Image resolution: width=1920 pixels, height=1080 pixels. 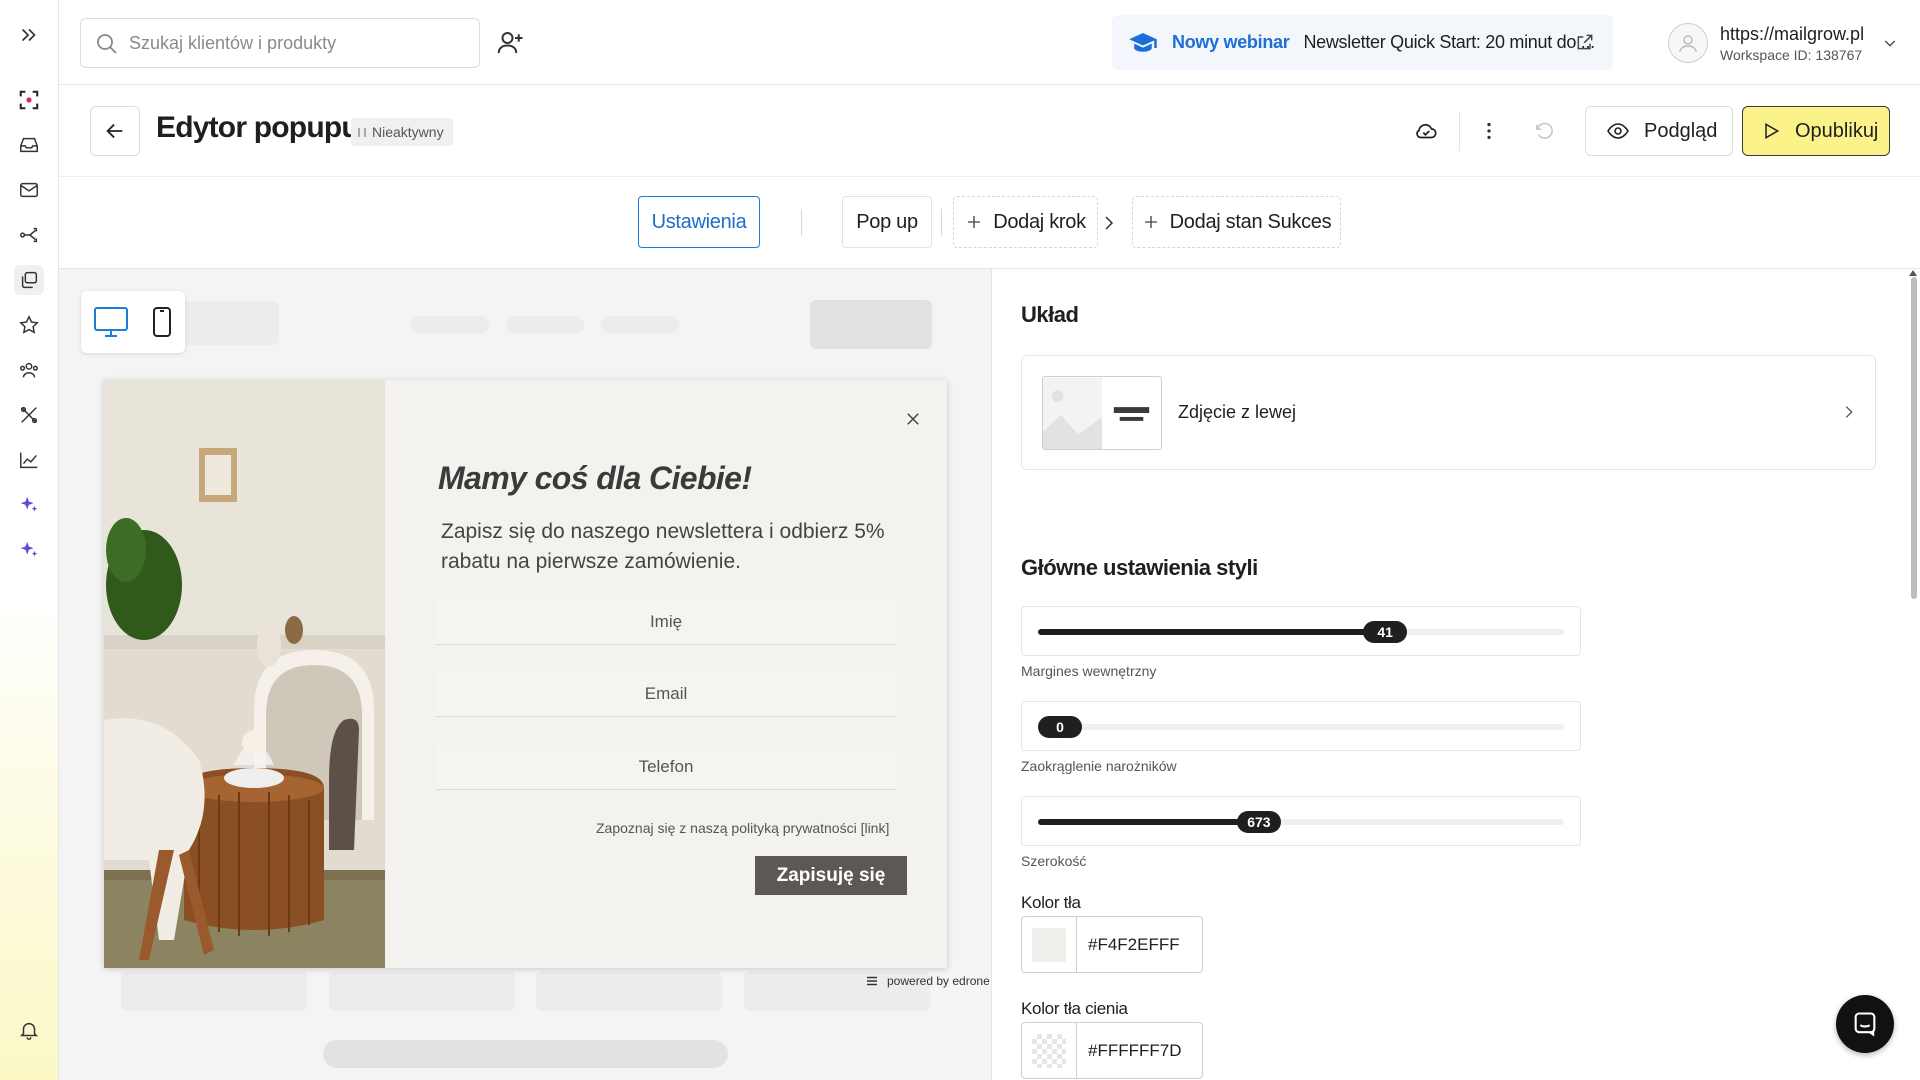 What do you see at coordinates (1054, 861) in the screenshot?
I see `width-label: Szerokość` at bounding box center [1054, 861].